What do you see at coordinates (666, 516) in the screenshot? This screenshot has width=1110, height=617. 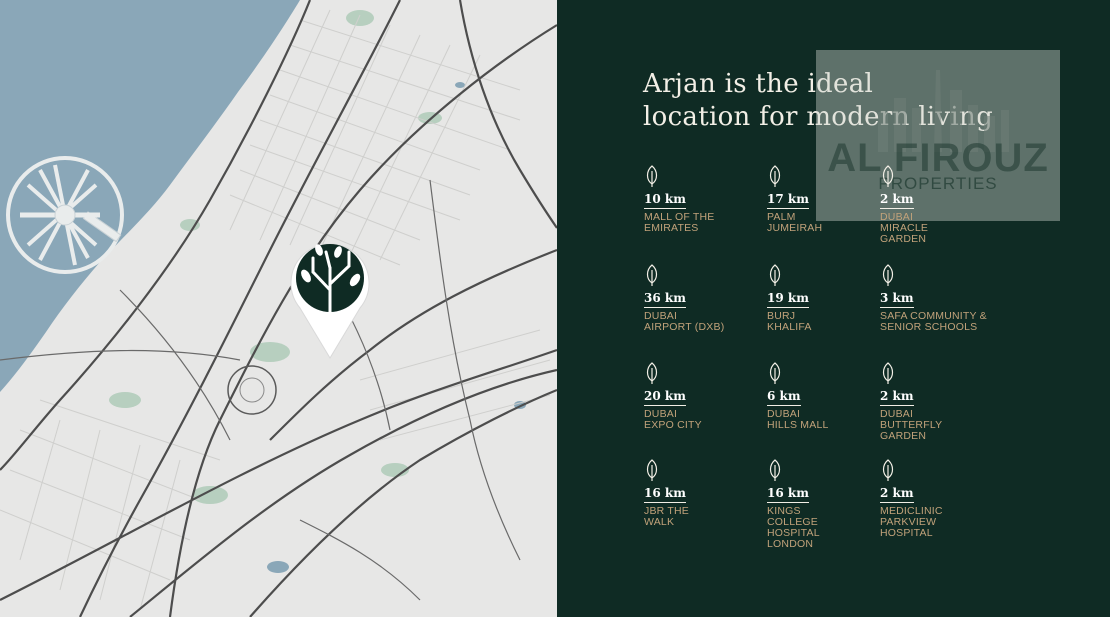 I see `distance-place: JBR THE WALK` at bounding box center [666, 516].